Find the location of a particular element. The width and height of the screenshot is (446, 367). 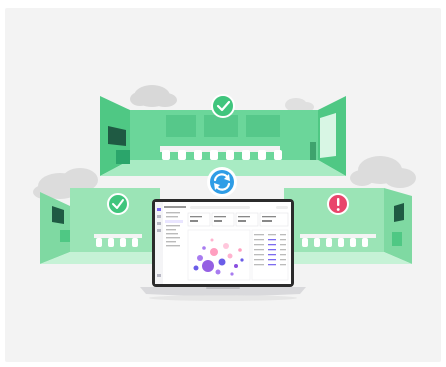

door is located at coordinates (328, 135).